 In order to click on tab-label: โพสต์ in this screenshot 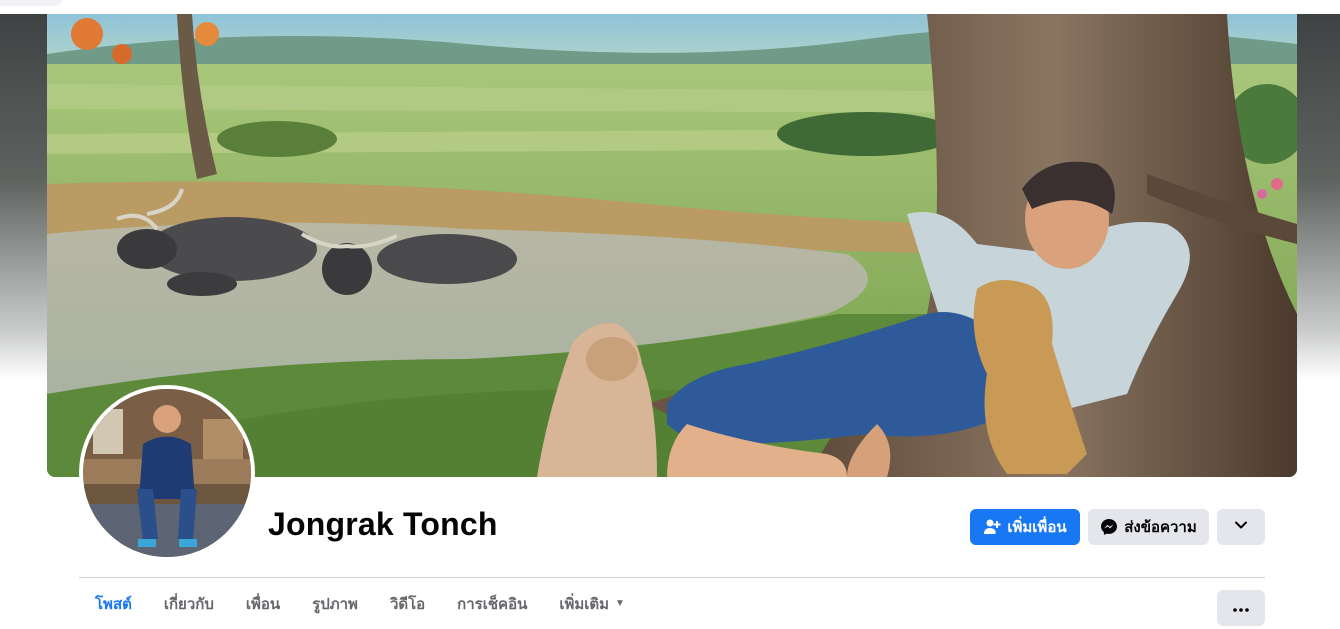, I will do `click(113, 604)`.